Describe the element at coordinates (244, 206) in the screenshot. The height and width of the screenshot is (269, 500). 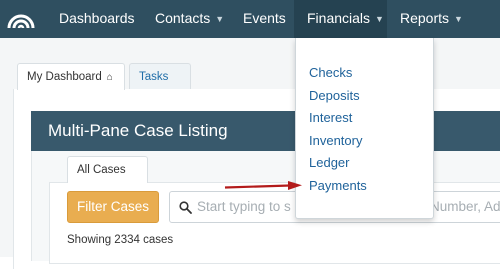
I see `search-placeholder: Start typing to s` at that location.